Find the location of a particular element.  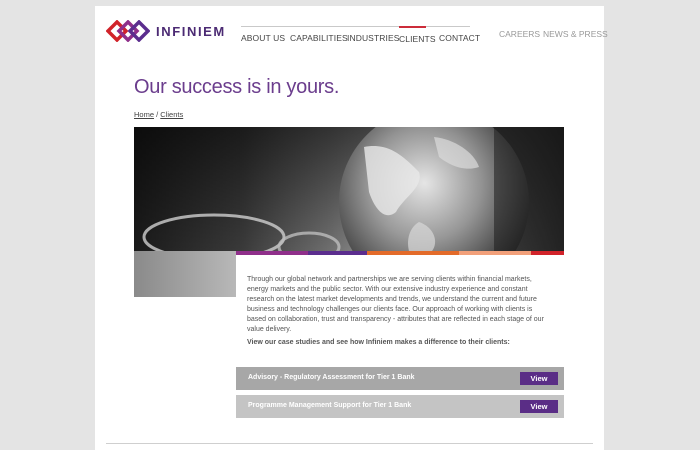

accent-segment-purple is located at coordinates (338, 253).